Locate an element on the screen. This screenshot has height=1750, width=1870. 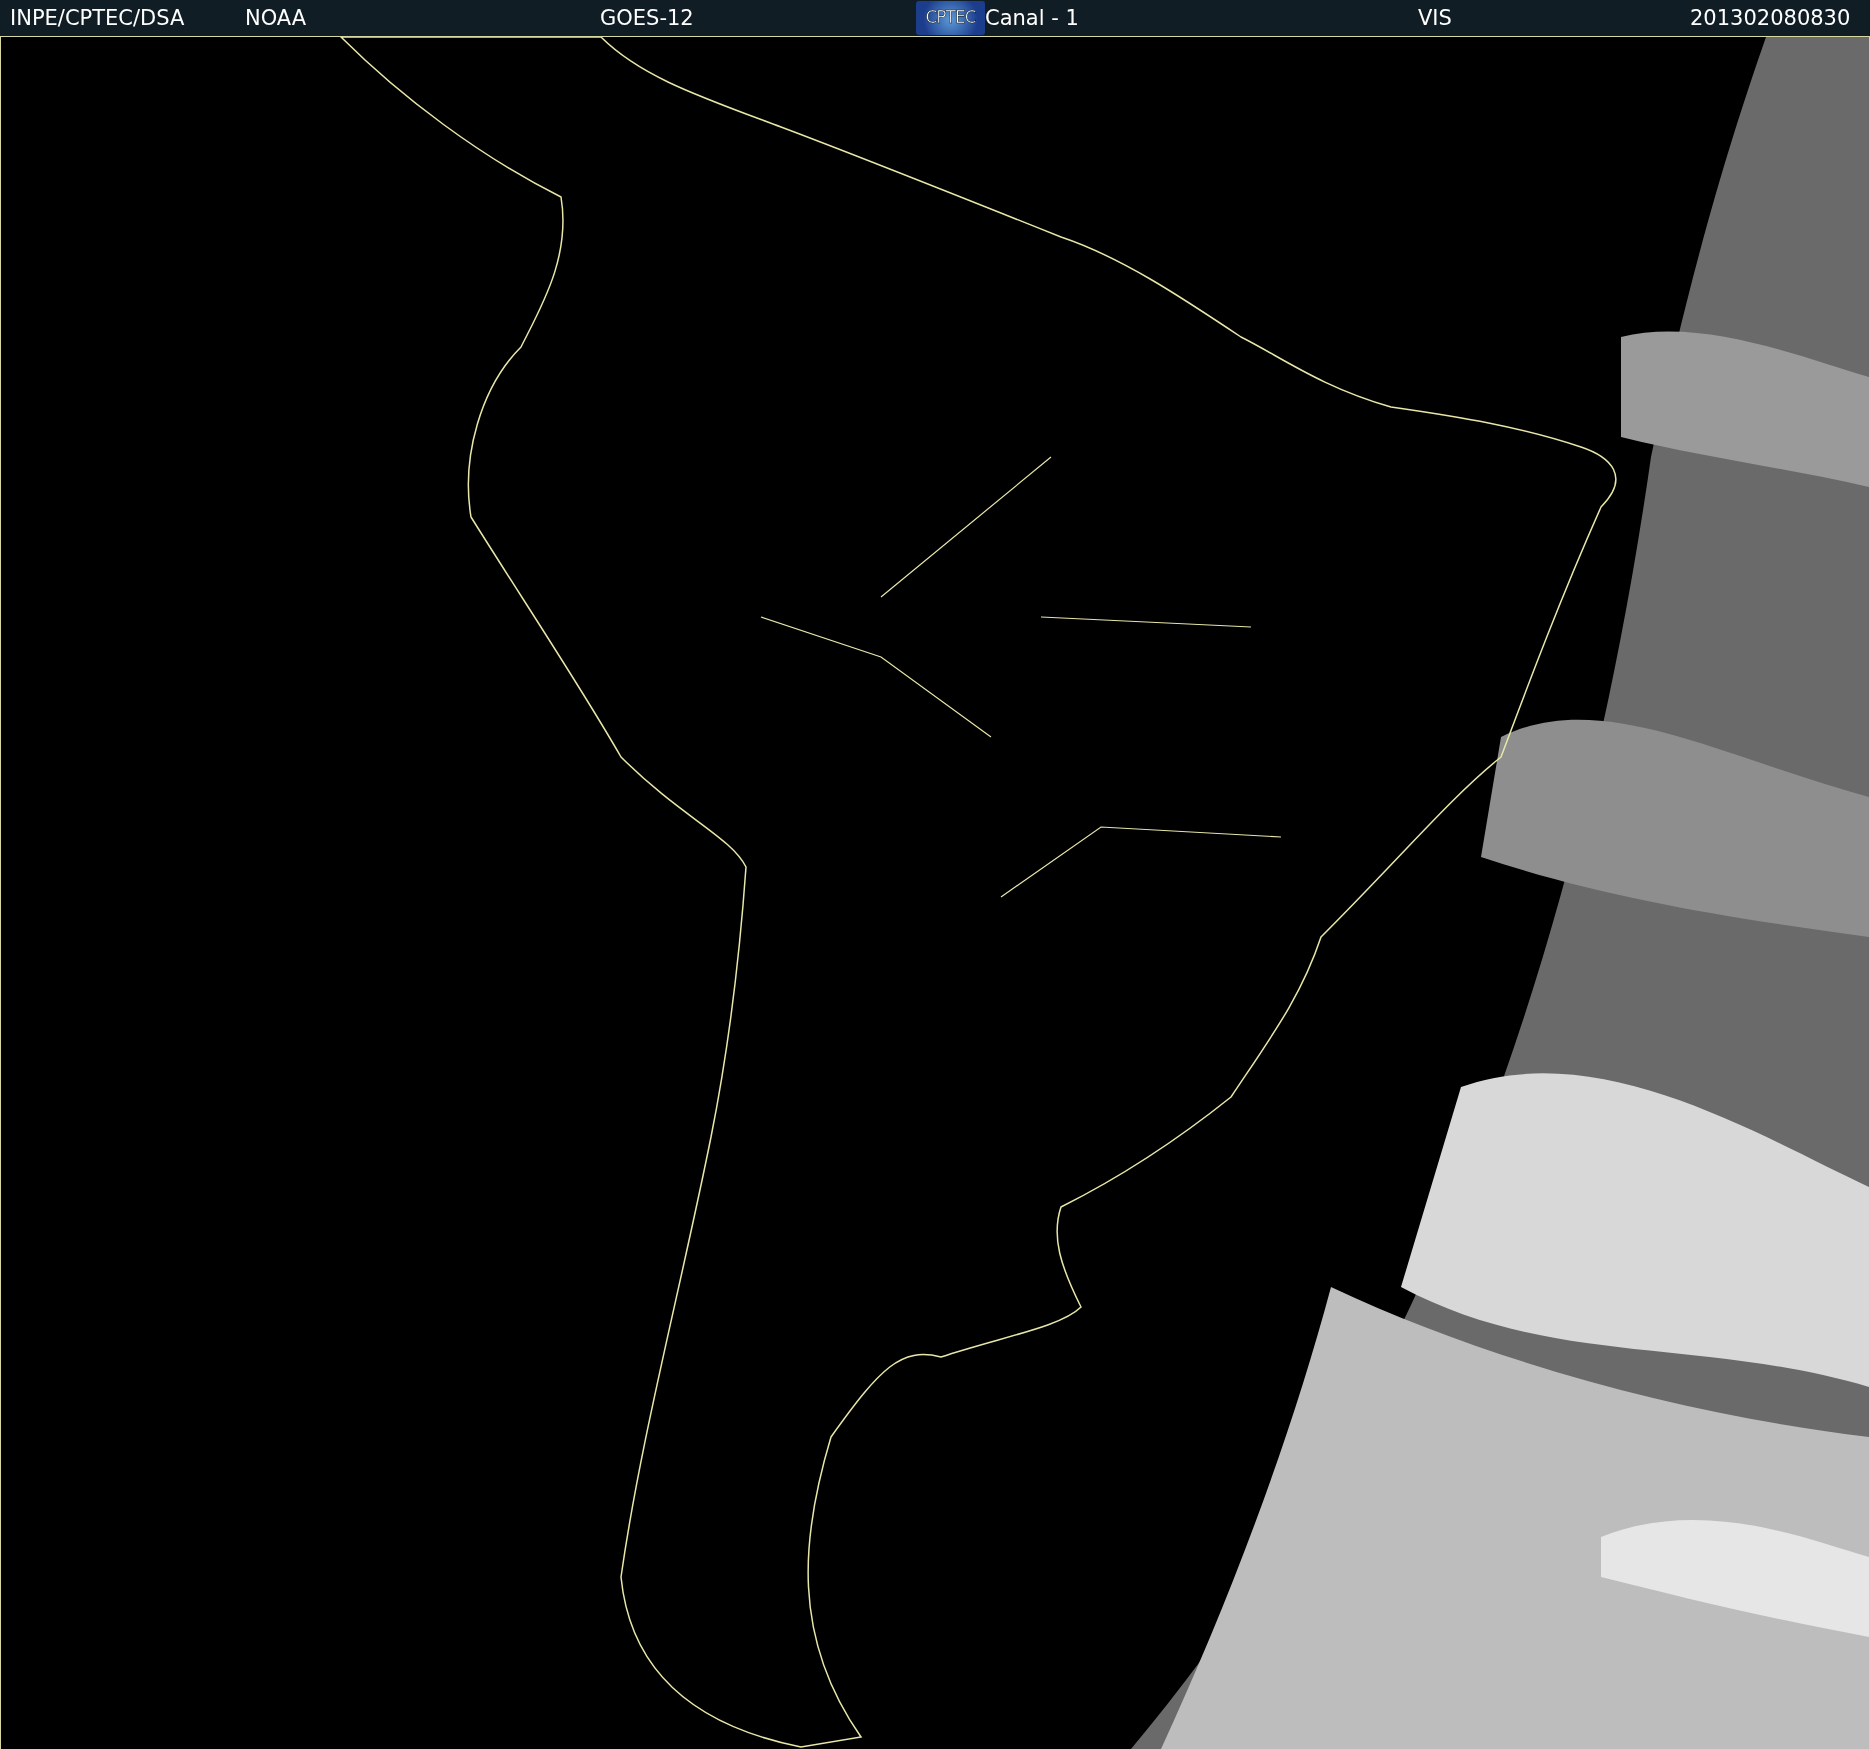
logo: CPTEC is located at coordinates (950, 18).